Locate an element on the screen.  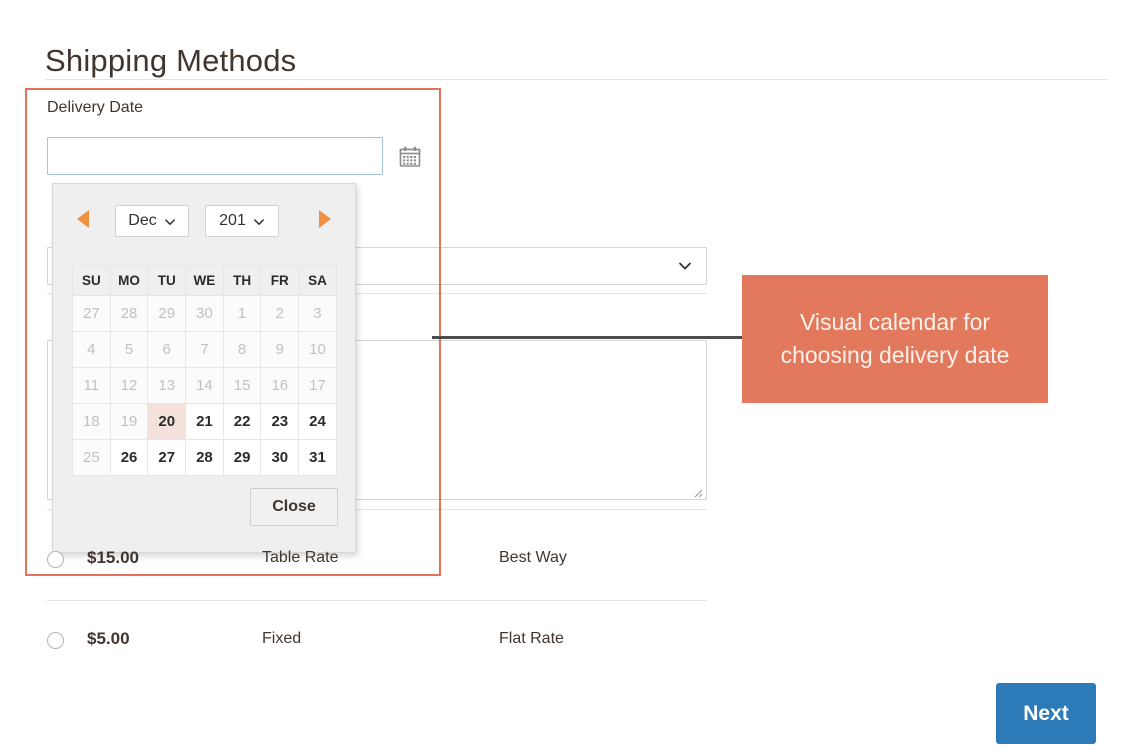
shipping-method-name: Fixed is located at coordinates (282, 638).